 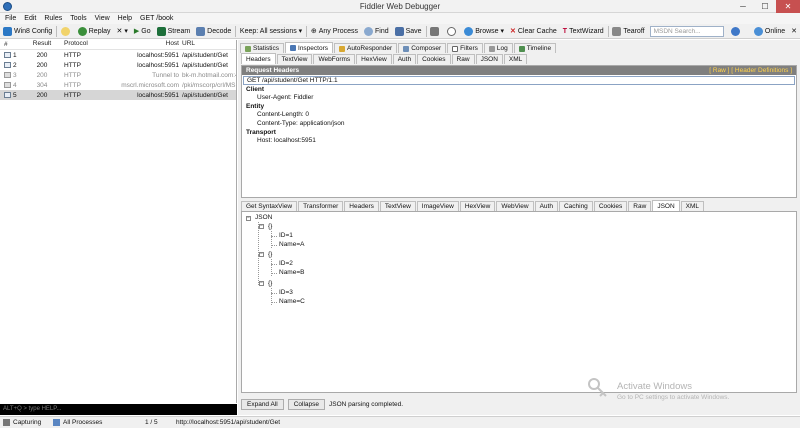 What do you see at coordinates (7, 55) in the screenshot?
I see `session-json-icon` at bounding box center [7, 55].